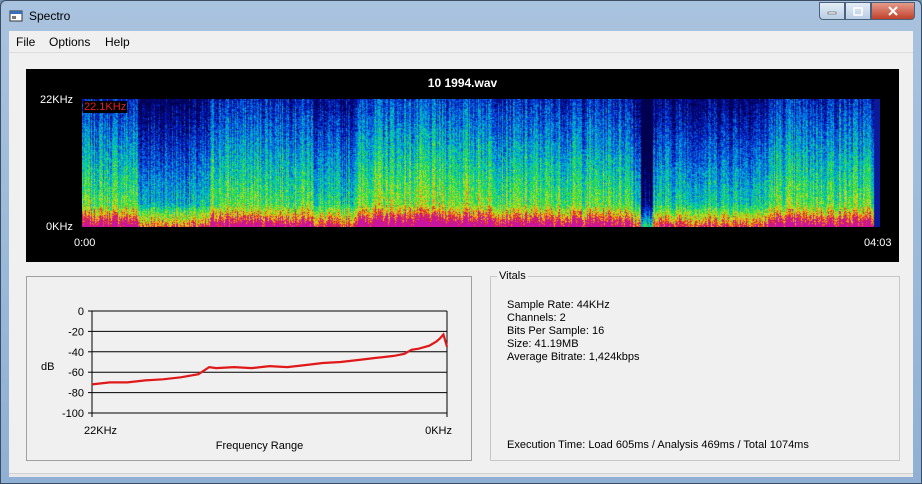  What do you see at coordinates (57, 100) in the screenshot?
I see `spectrogram-y-top-label: 22KHz` at bounding box center [57, 100].